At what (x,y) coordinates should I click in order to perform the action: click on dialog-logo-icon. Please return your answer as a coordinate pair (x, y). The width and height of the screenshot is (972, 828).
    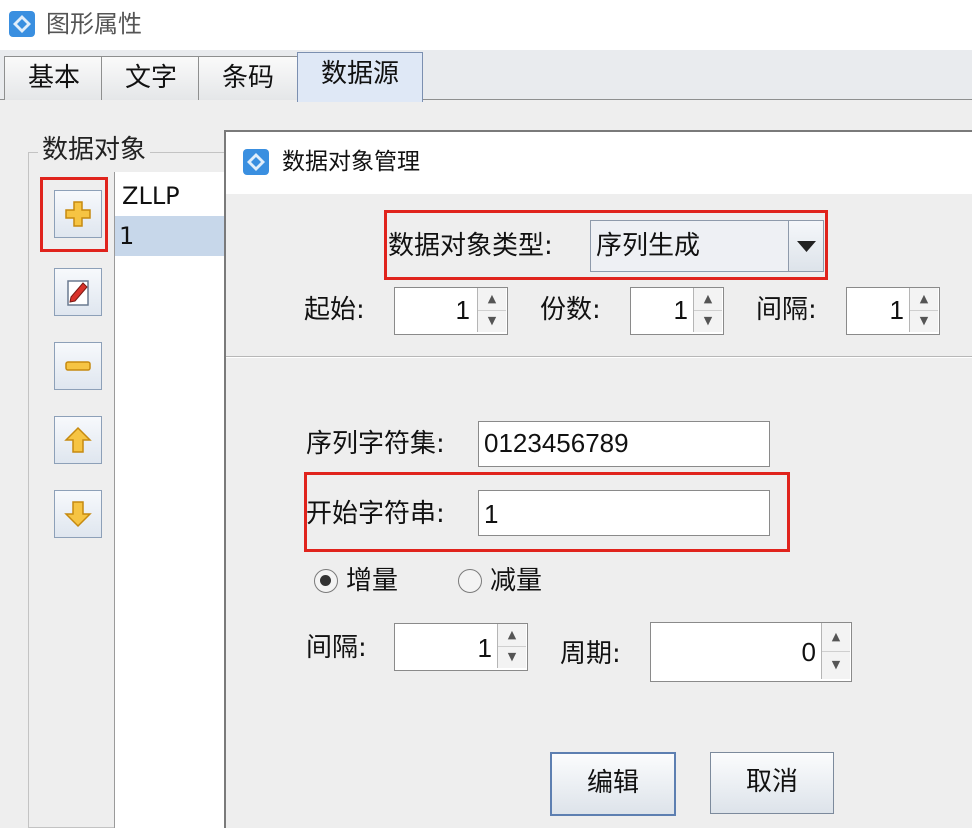
    Looking at the image, I should click on (256, 162).